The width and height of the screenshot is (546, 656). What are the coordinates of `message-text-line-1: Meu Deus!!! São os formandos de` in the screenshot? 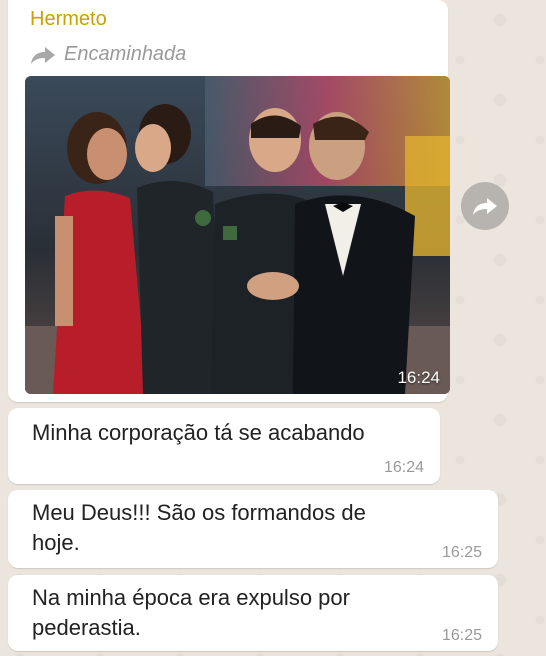 It's located at (199, 512).